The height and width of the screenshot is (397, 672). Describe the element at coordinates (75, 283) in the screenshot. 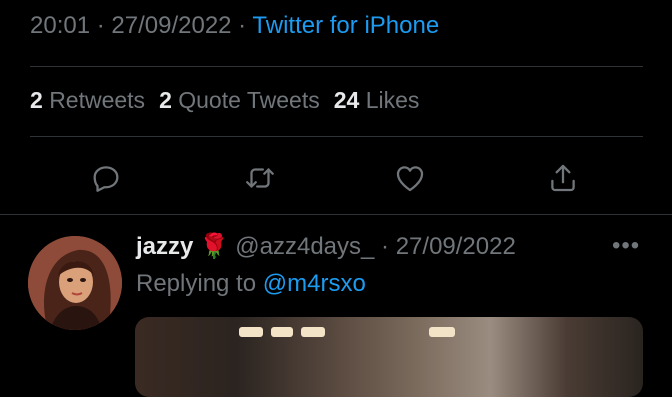

I see `avatar` at that location.